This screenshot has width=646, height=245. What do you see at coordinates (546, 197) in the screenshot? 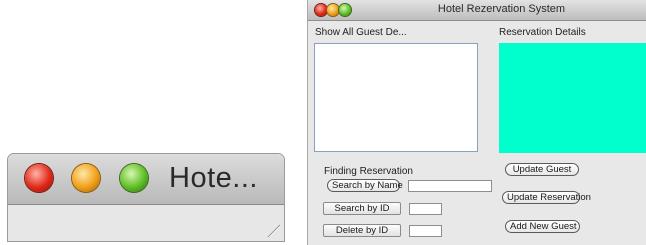
I see `update-reservation-button: Update Reservation` at bounding box center [546, 197].